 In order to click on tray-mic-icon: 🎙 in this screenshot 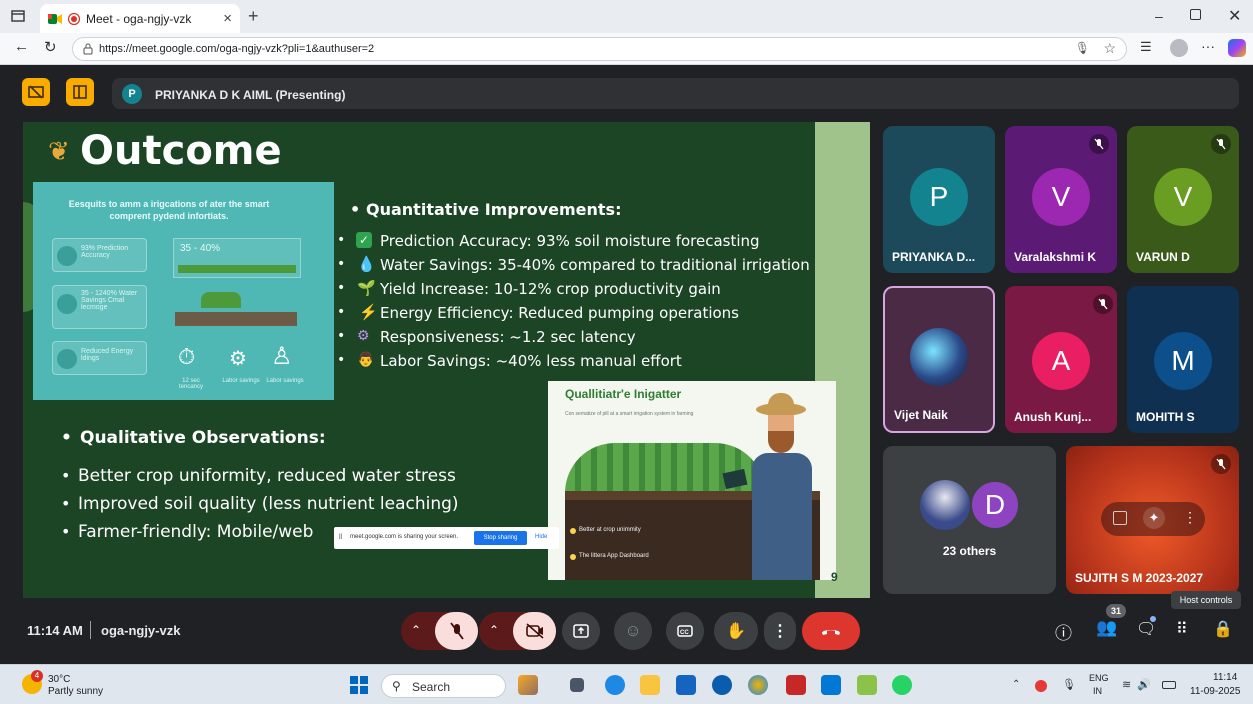, I will do `click(1069, 684)`.